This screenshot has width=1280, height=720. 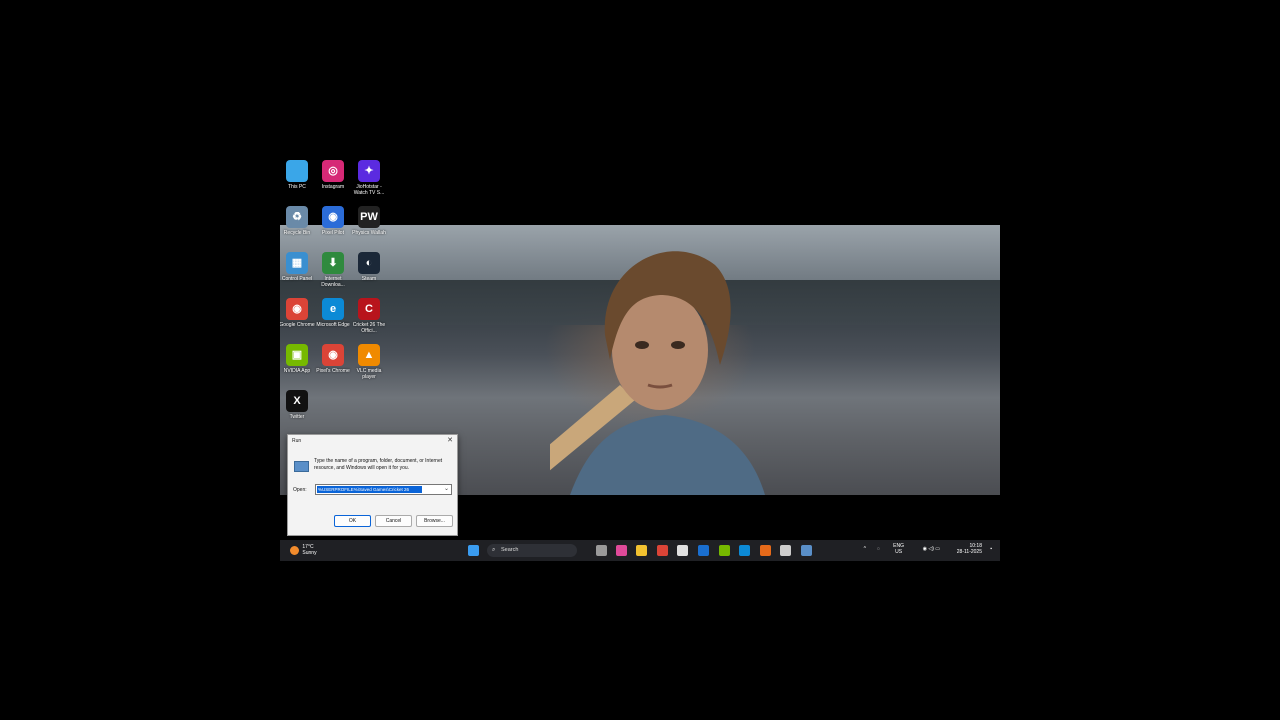 I want to click on desktop-icon: X Twitter, so click(x=297, y=405).